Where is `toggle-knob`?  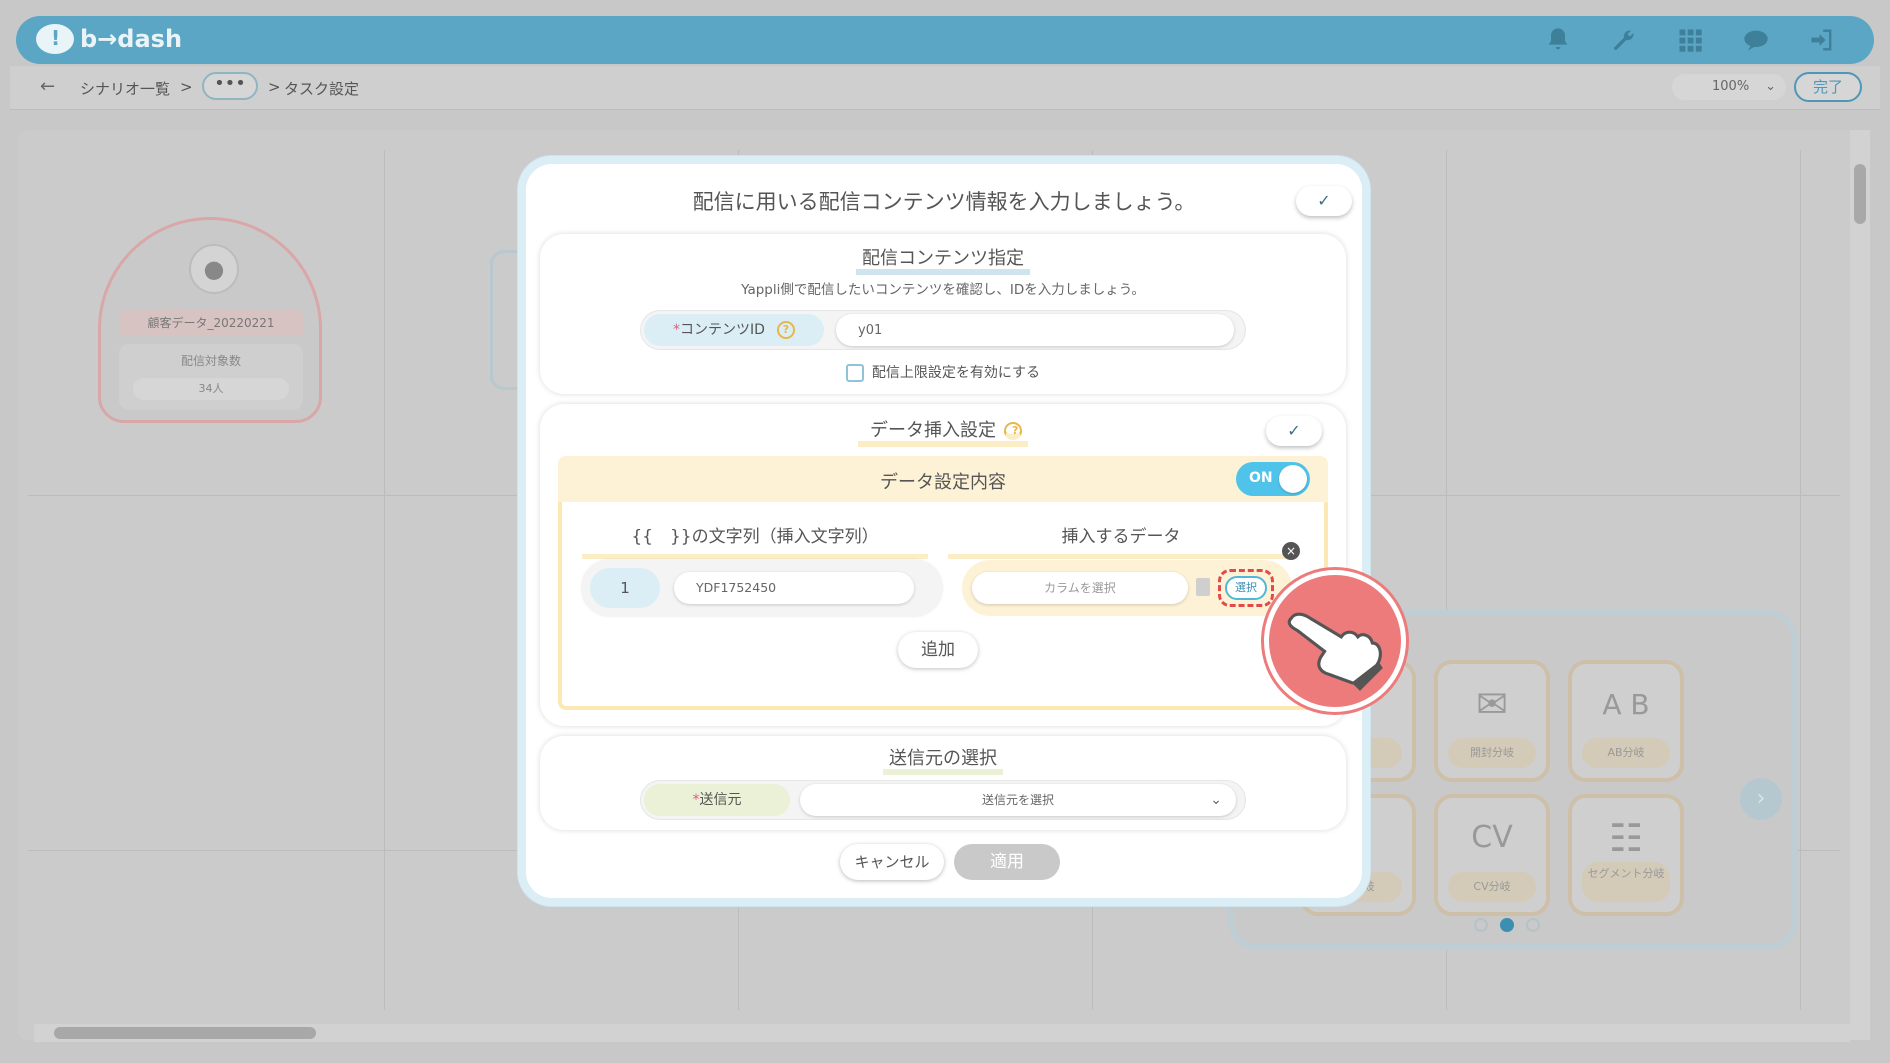 toggle-knob is located at coordinates (1293, 479).